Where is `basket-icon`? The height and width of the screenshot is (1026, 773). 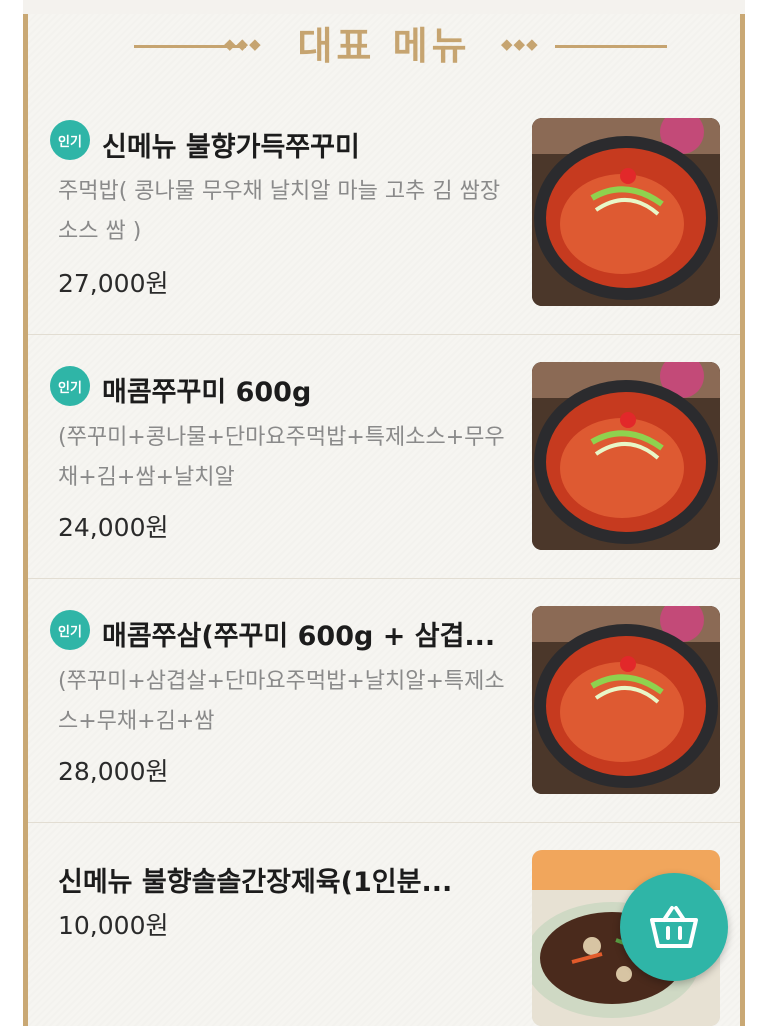
basket-icon is located at coordinates (674, 927).